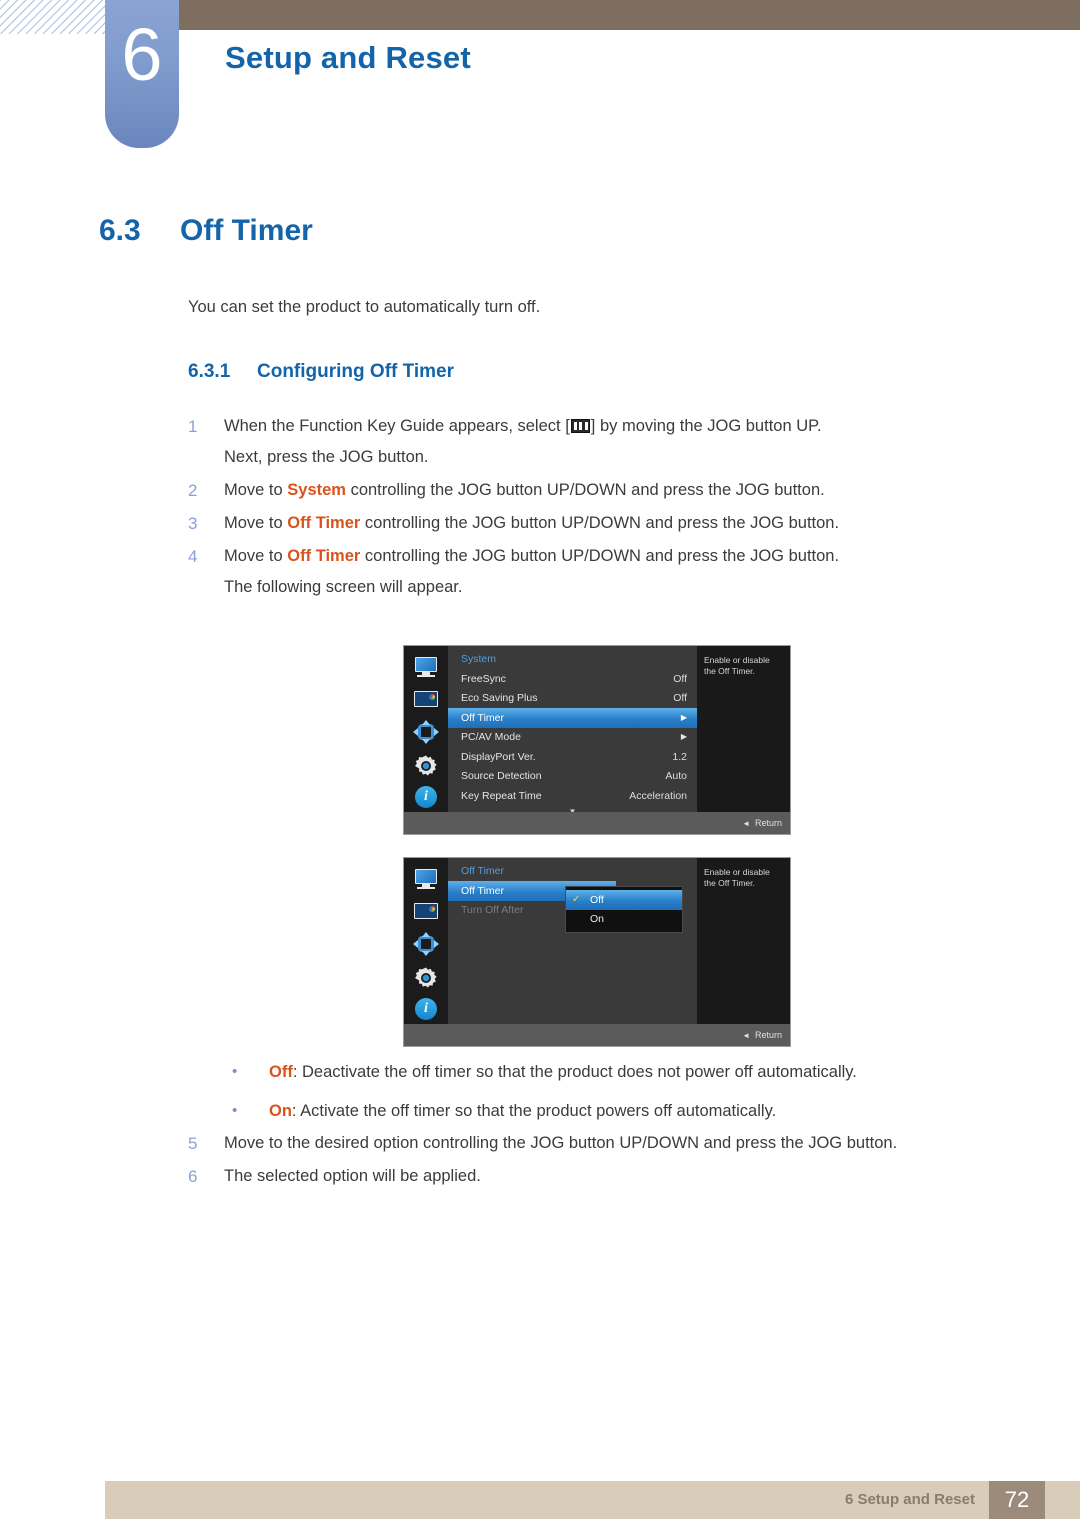 This screenshot has width=1080, height=1527. I want to click on step-number: 3, so click(193, 523).